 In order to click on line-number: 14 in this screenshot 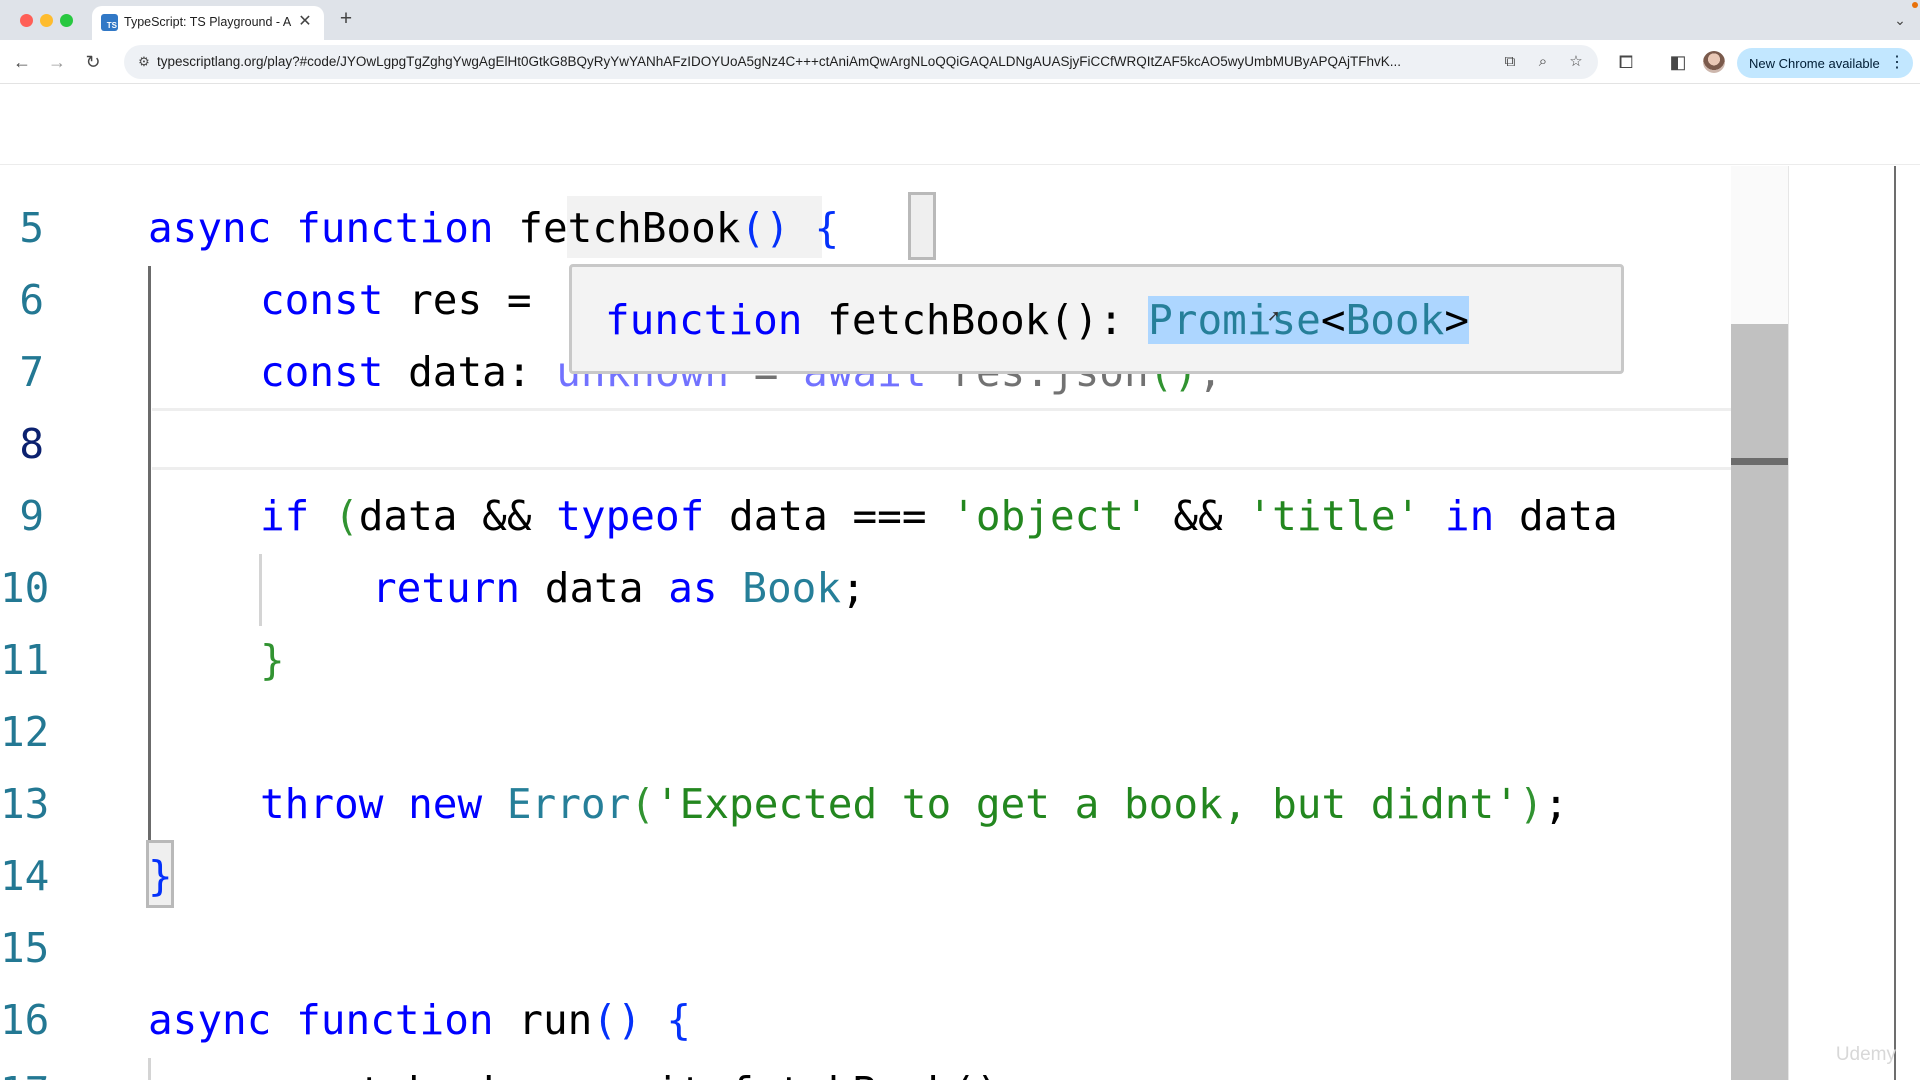, I will do `click(25, 876)`.